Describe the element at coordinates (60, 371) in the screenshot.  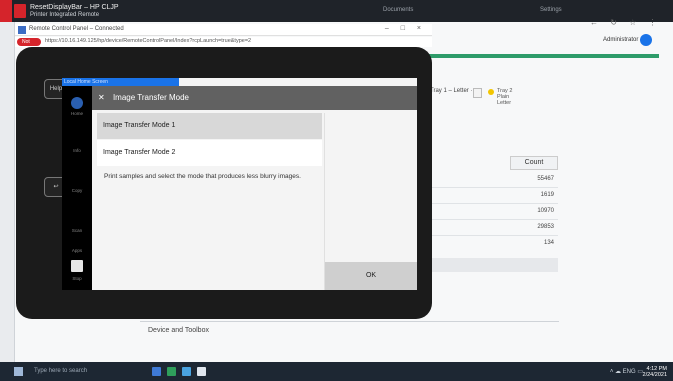
I see `taskbar-search: Type here to search` at that location.